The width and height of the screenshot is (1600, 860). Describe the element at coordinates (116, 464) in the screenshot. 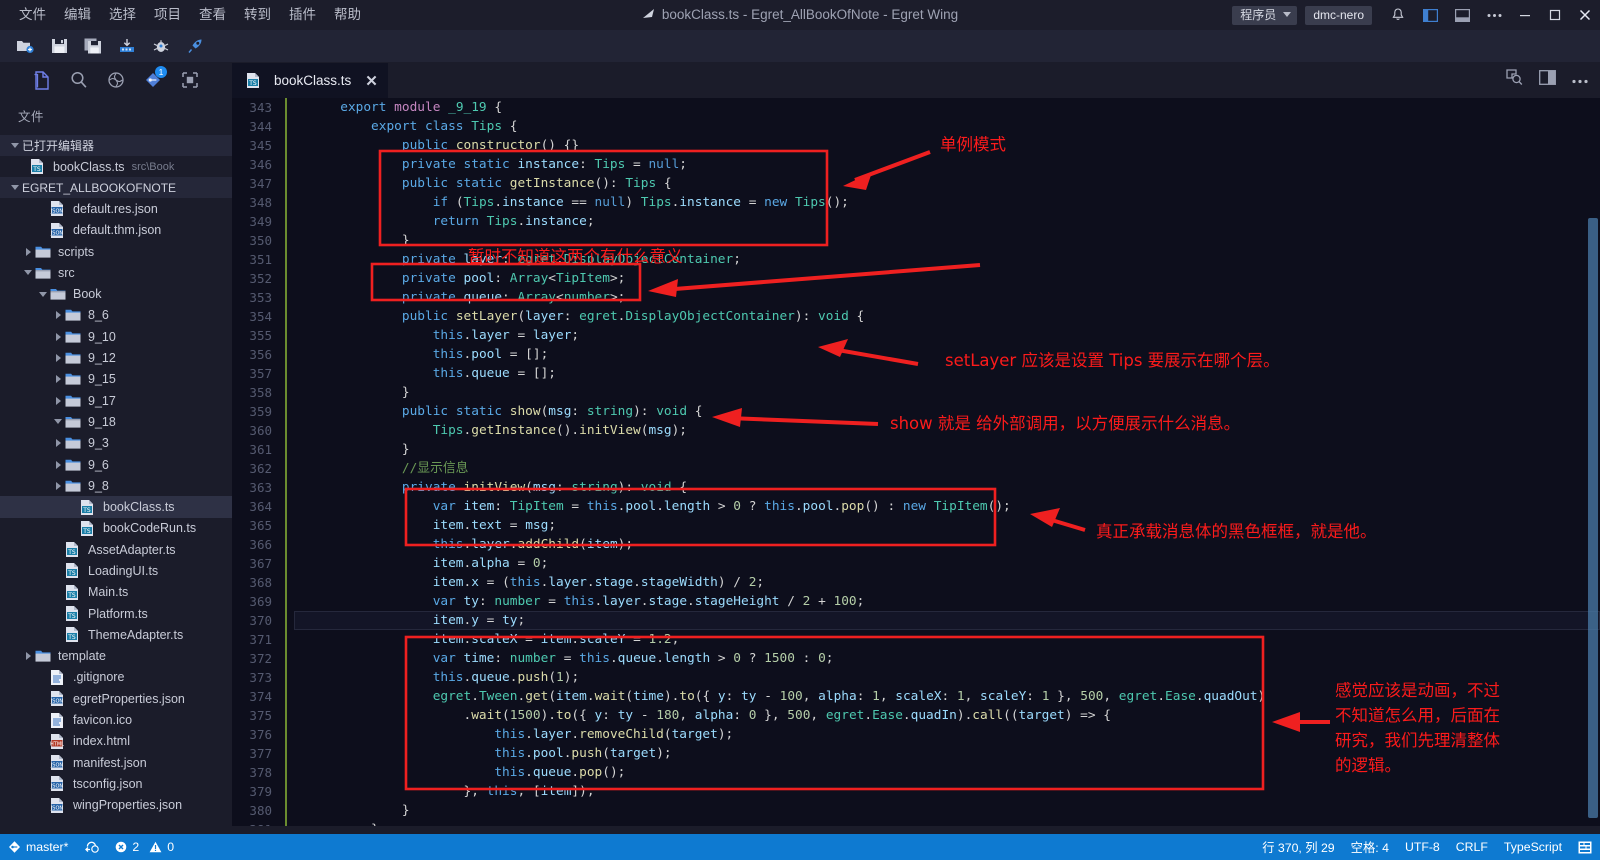

I see `tree-folder-row: 9_6` at that location.